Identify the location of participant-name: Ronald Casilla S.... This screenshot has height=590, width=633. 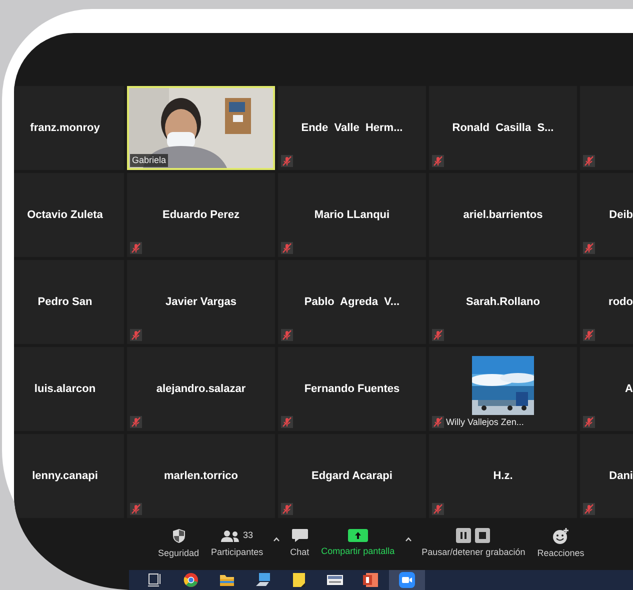
(503, 128).